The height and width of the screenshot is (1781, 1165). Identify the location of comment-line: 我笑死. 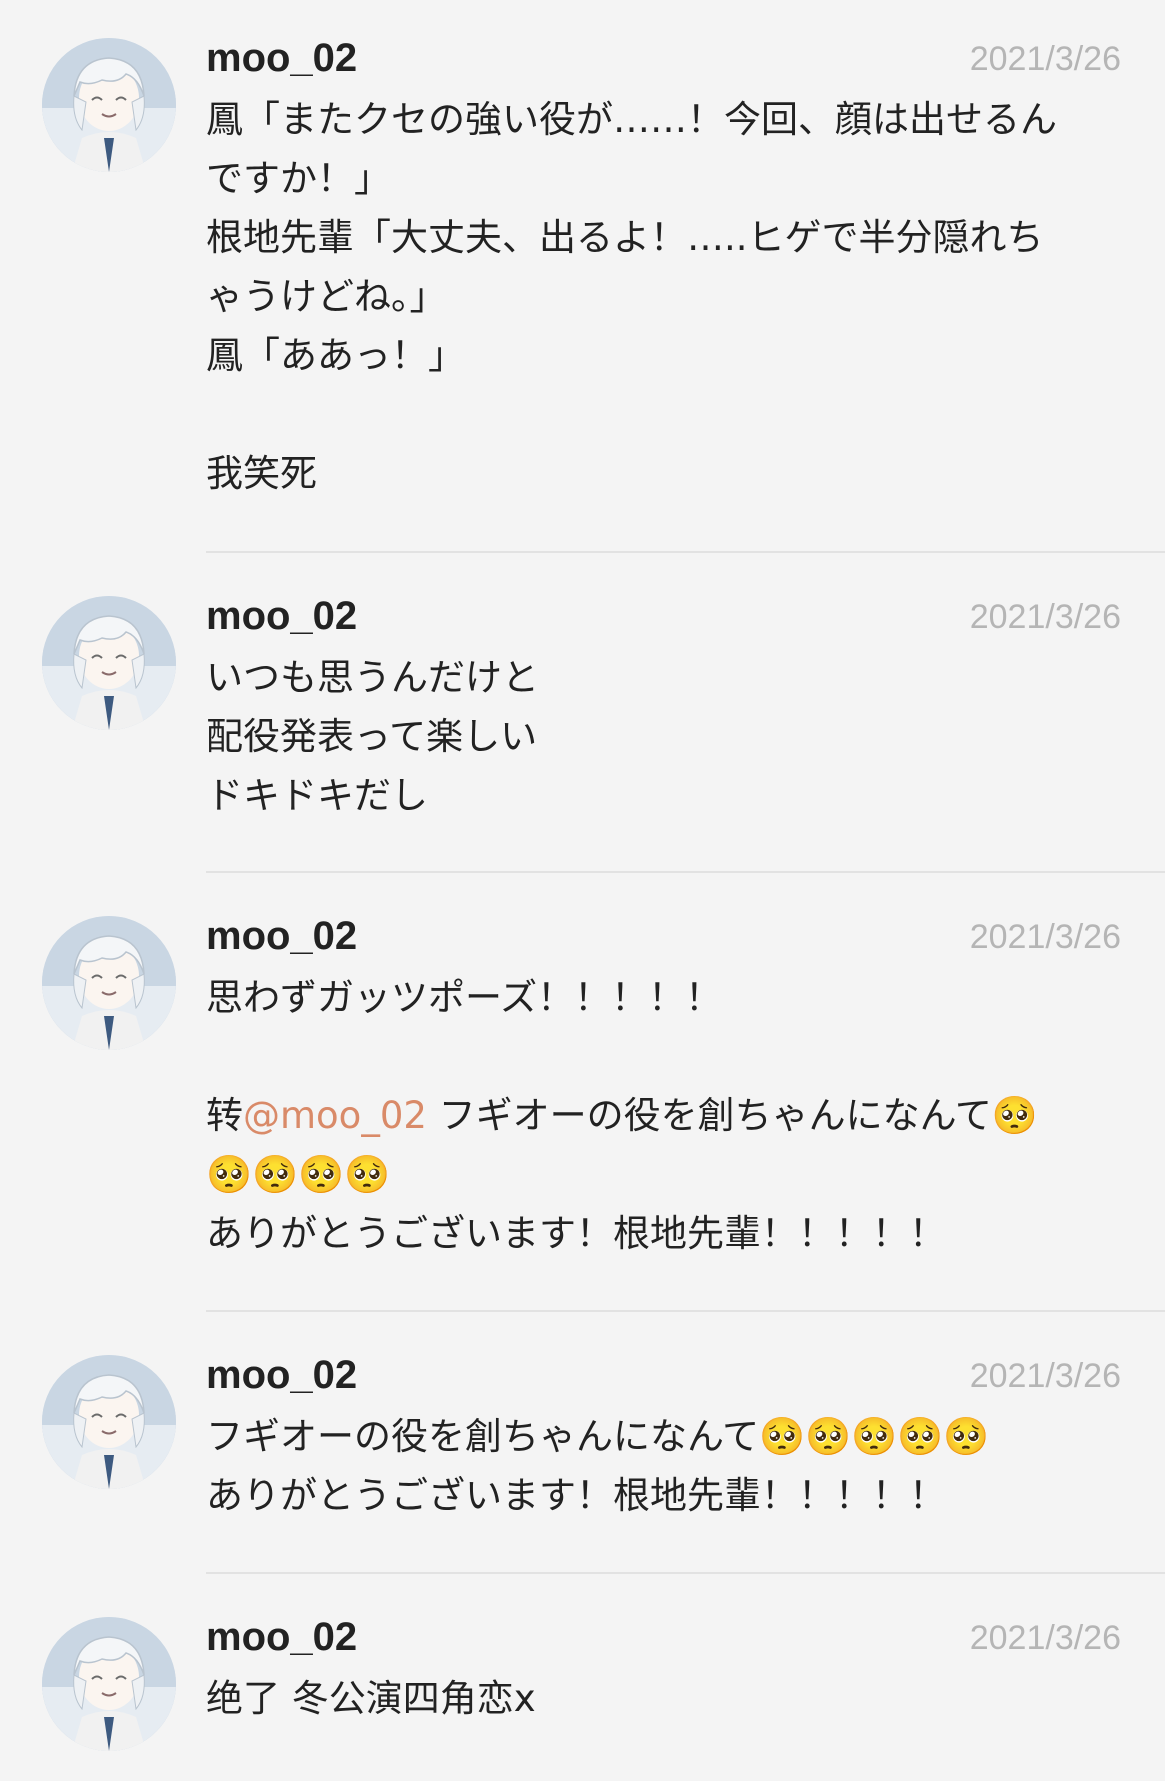
(261, 473).